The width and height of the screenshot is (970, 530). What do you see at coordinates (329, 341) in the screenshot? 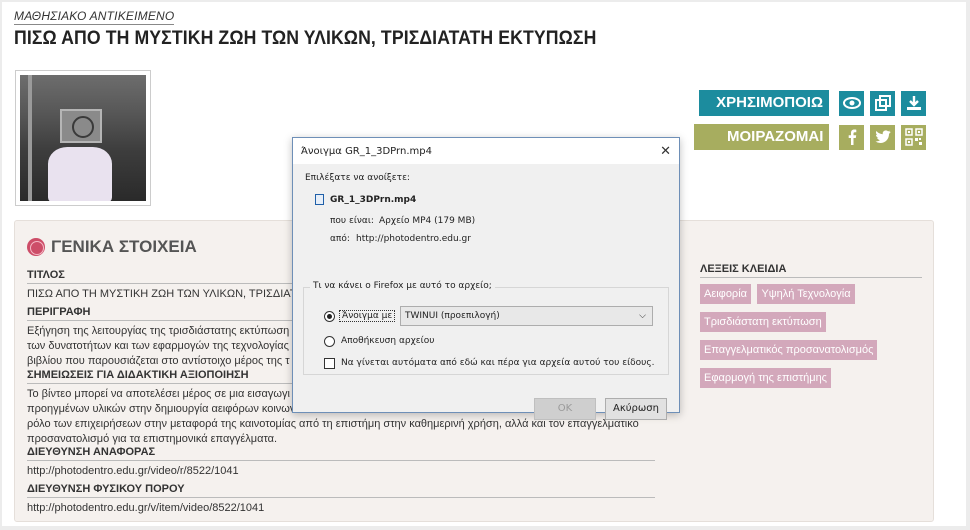
I see `save-file-radio` at bounding box center [329, 341].